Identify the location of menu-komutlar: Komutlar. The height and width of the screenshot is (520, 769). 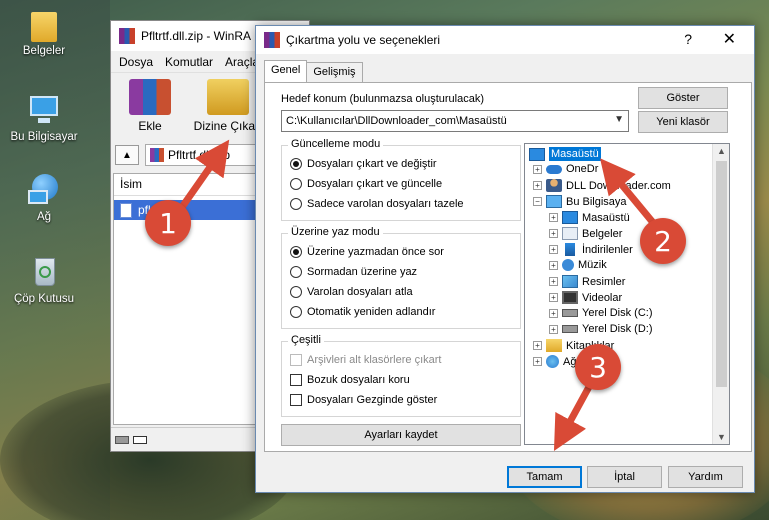
(189, 62).